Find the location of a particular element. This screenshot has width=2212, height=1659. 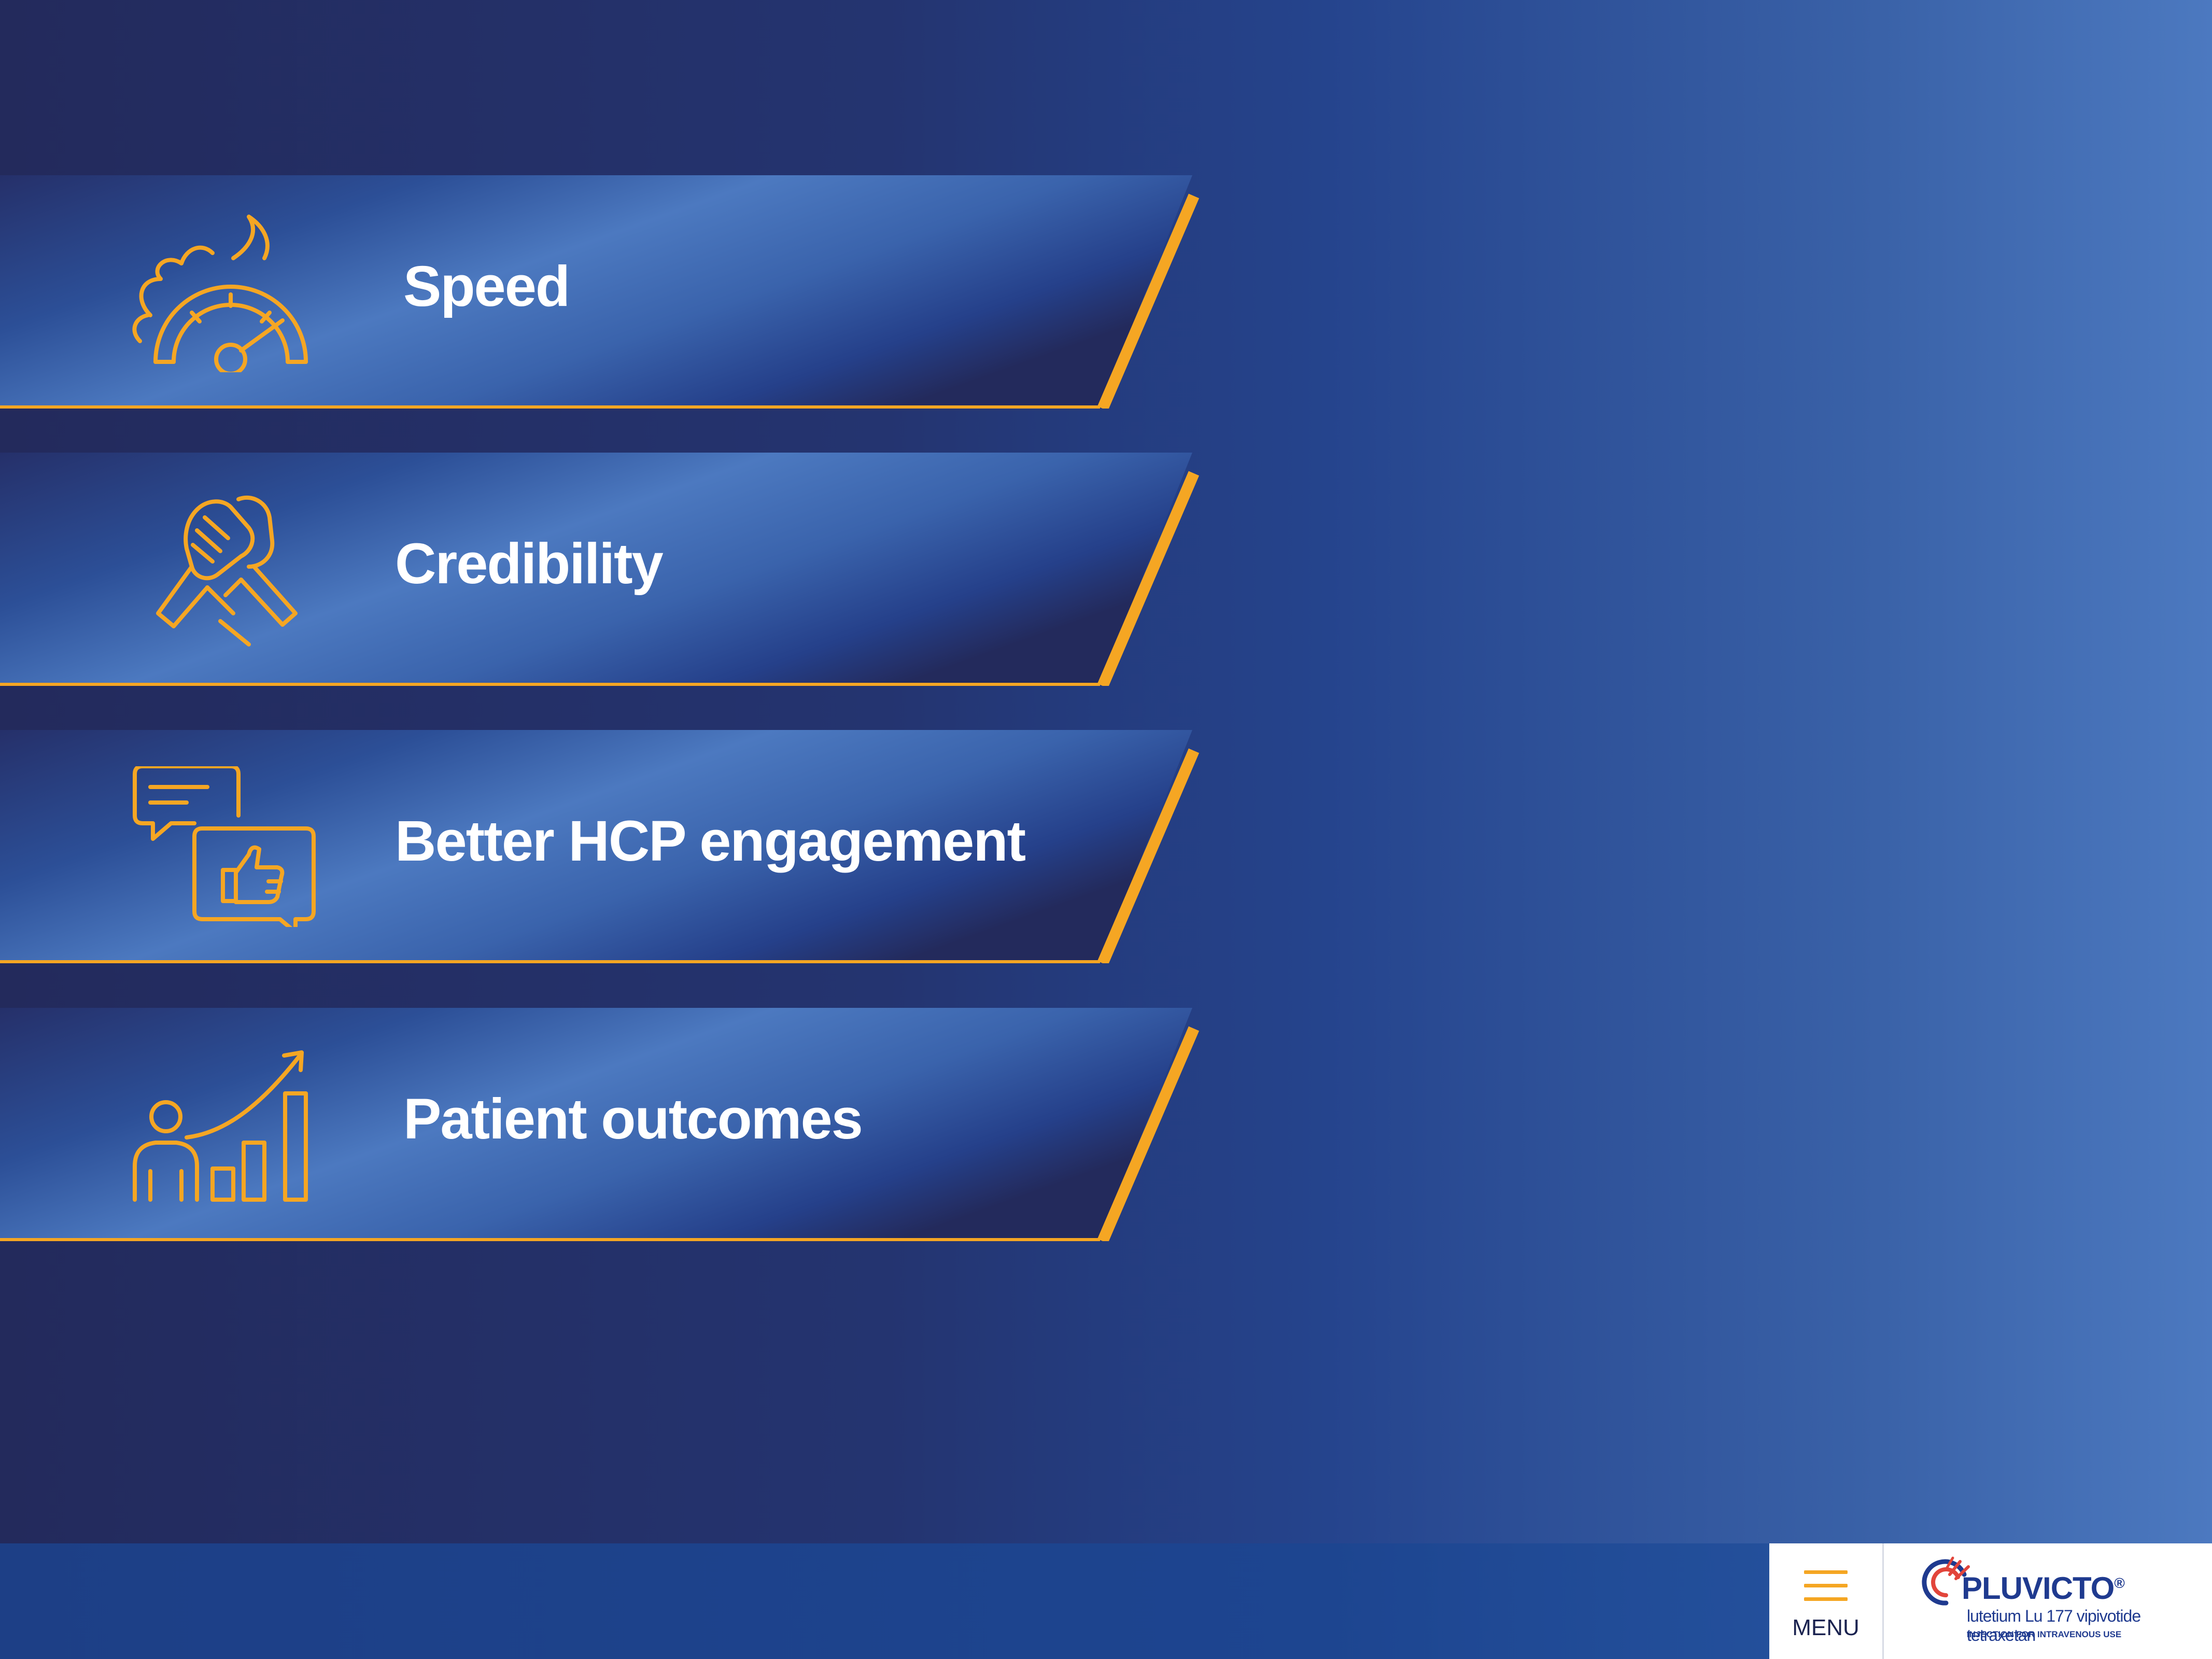

banner-label: Credibility is located at coordinates (529, 564).